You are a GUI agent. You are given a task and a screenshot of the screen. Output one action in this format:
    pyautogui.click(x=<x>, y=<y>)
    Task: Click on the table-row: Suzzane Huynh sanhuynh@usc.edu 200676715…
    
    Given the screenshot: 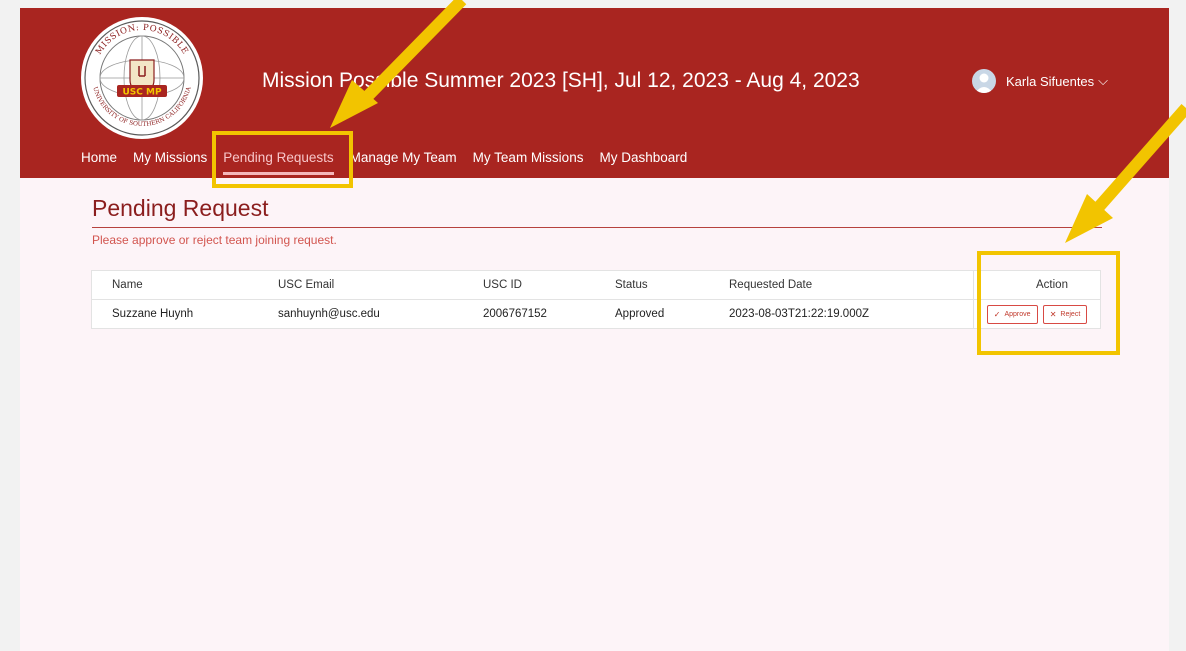 What is the action you would take?
    pyautogui.click(x=596, y=314)
    